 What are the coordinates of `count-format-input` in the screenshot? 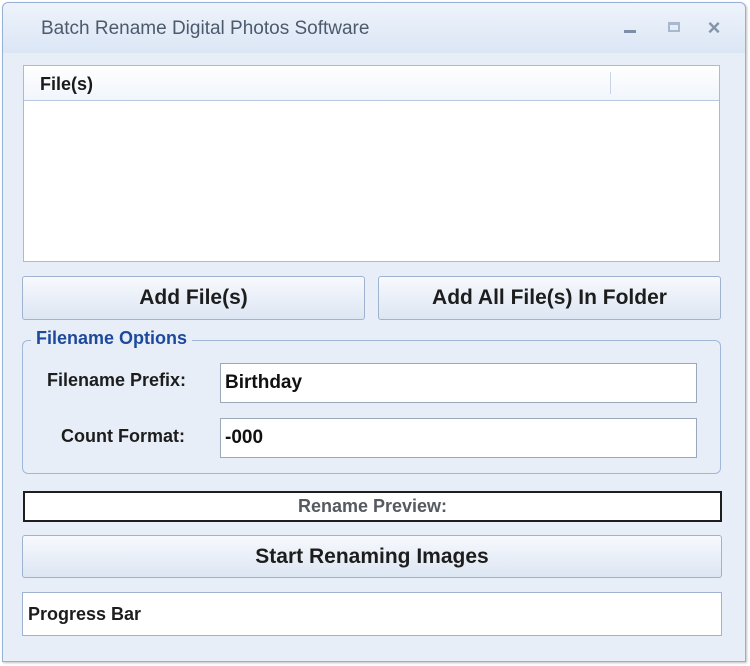 It's located at (458, 438).